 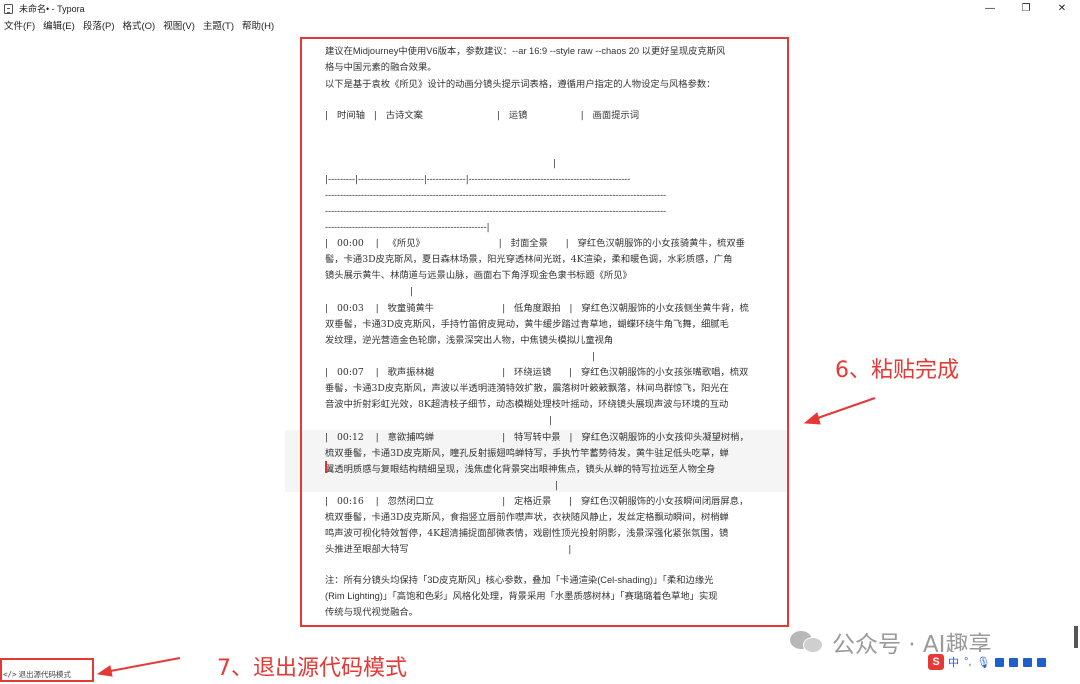 What do you see at coordinates (10, 674) in the screenshot?
I see `code-icon: </>` at bounding box center [10, 674].